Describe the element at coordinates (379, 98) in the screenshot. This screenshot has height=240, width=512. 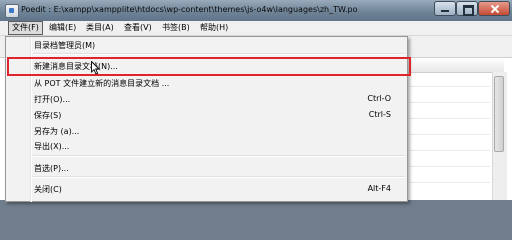
I see `shortcut-open: Ctrl-O` at that location.